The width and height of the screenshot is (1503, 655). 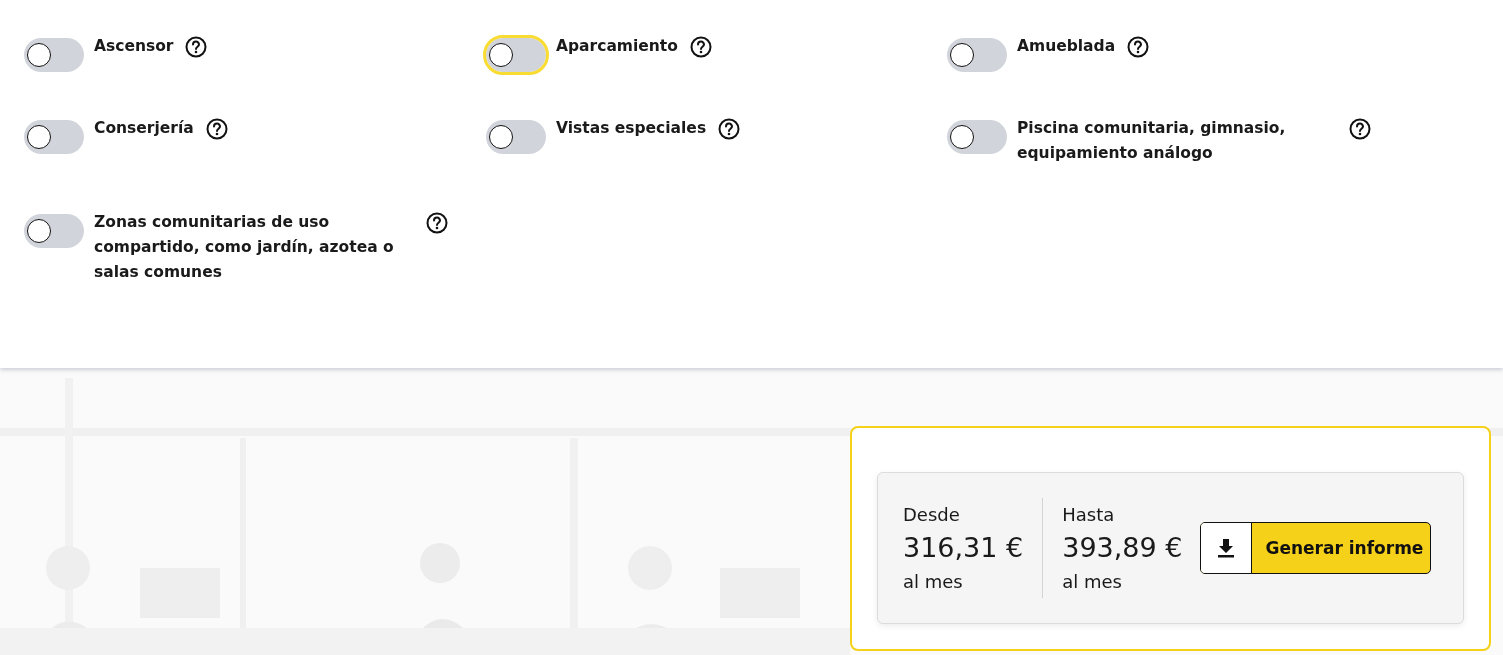 What do you see at coordinates (932, 514) in the screenshot?
I see `range-label: Desde` at bounding box center [932, 514].